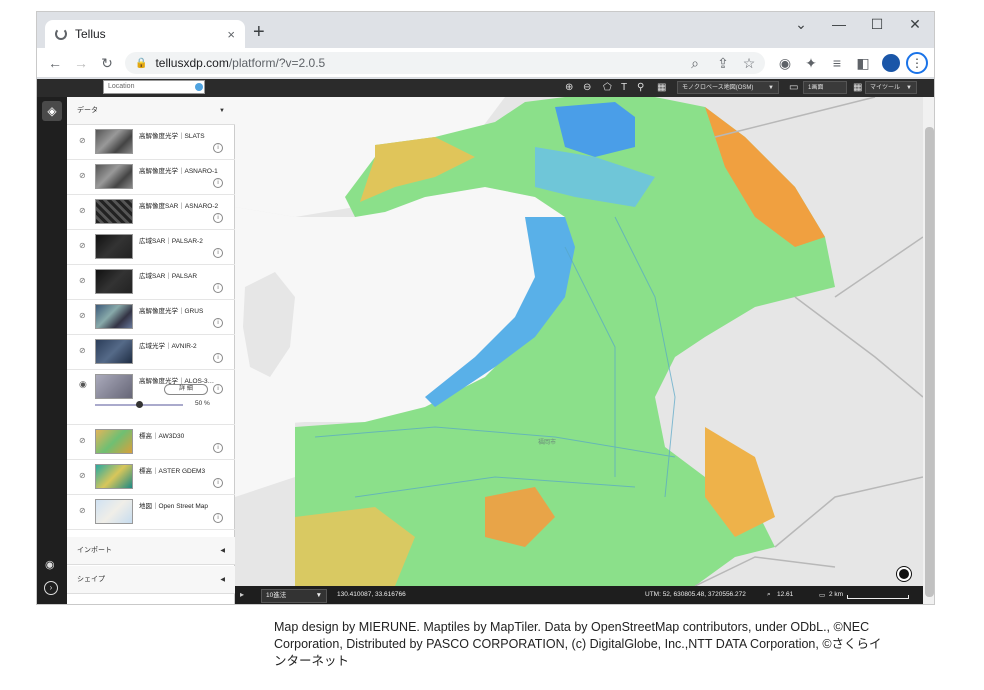 The image size is (984, 690). Describe the element at coordinates (151, 397) in the screenshot. I see `layer-row: ◉ 高解像度光学｜ALOS-3… i 詳 細 50 %` at that location.